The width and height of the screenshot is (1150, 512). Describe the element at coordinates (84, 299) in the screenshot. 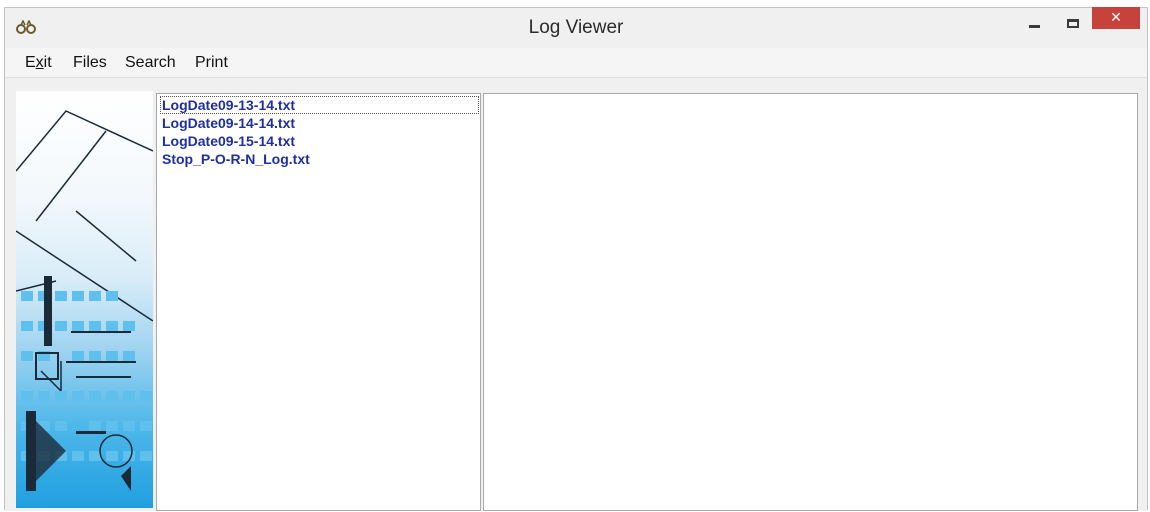

I see `decorative-side-image` at that location.